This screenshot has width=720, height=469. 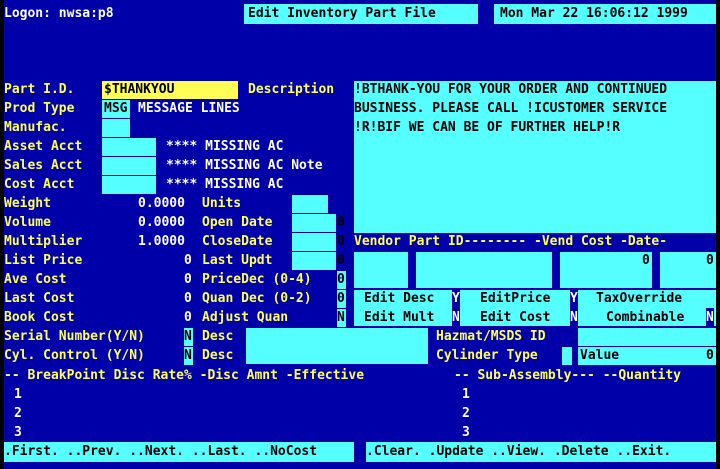 I want to click on description-line-3: !R!BIF WE CAN BE OF FURTHER HELP!R, so click(x=487, y=127).